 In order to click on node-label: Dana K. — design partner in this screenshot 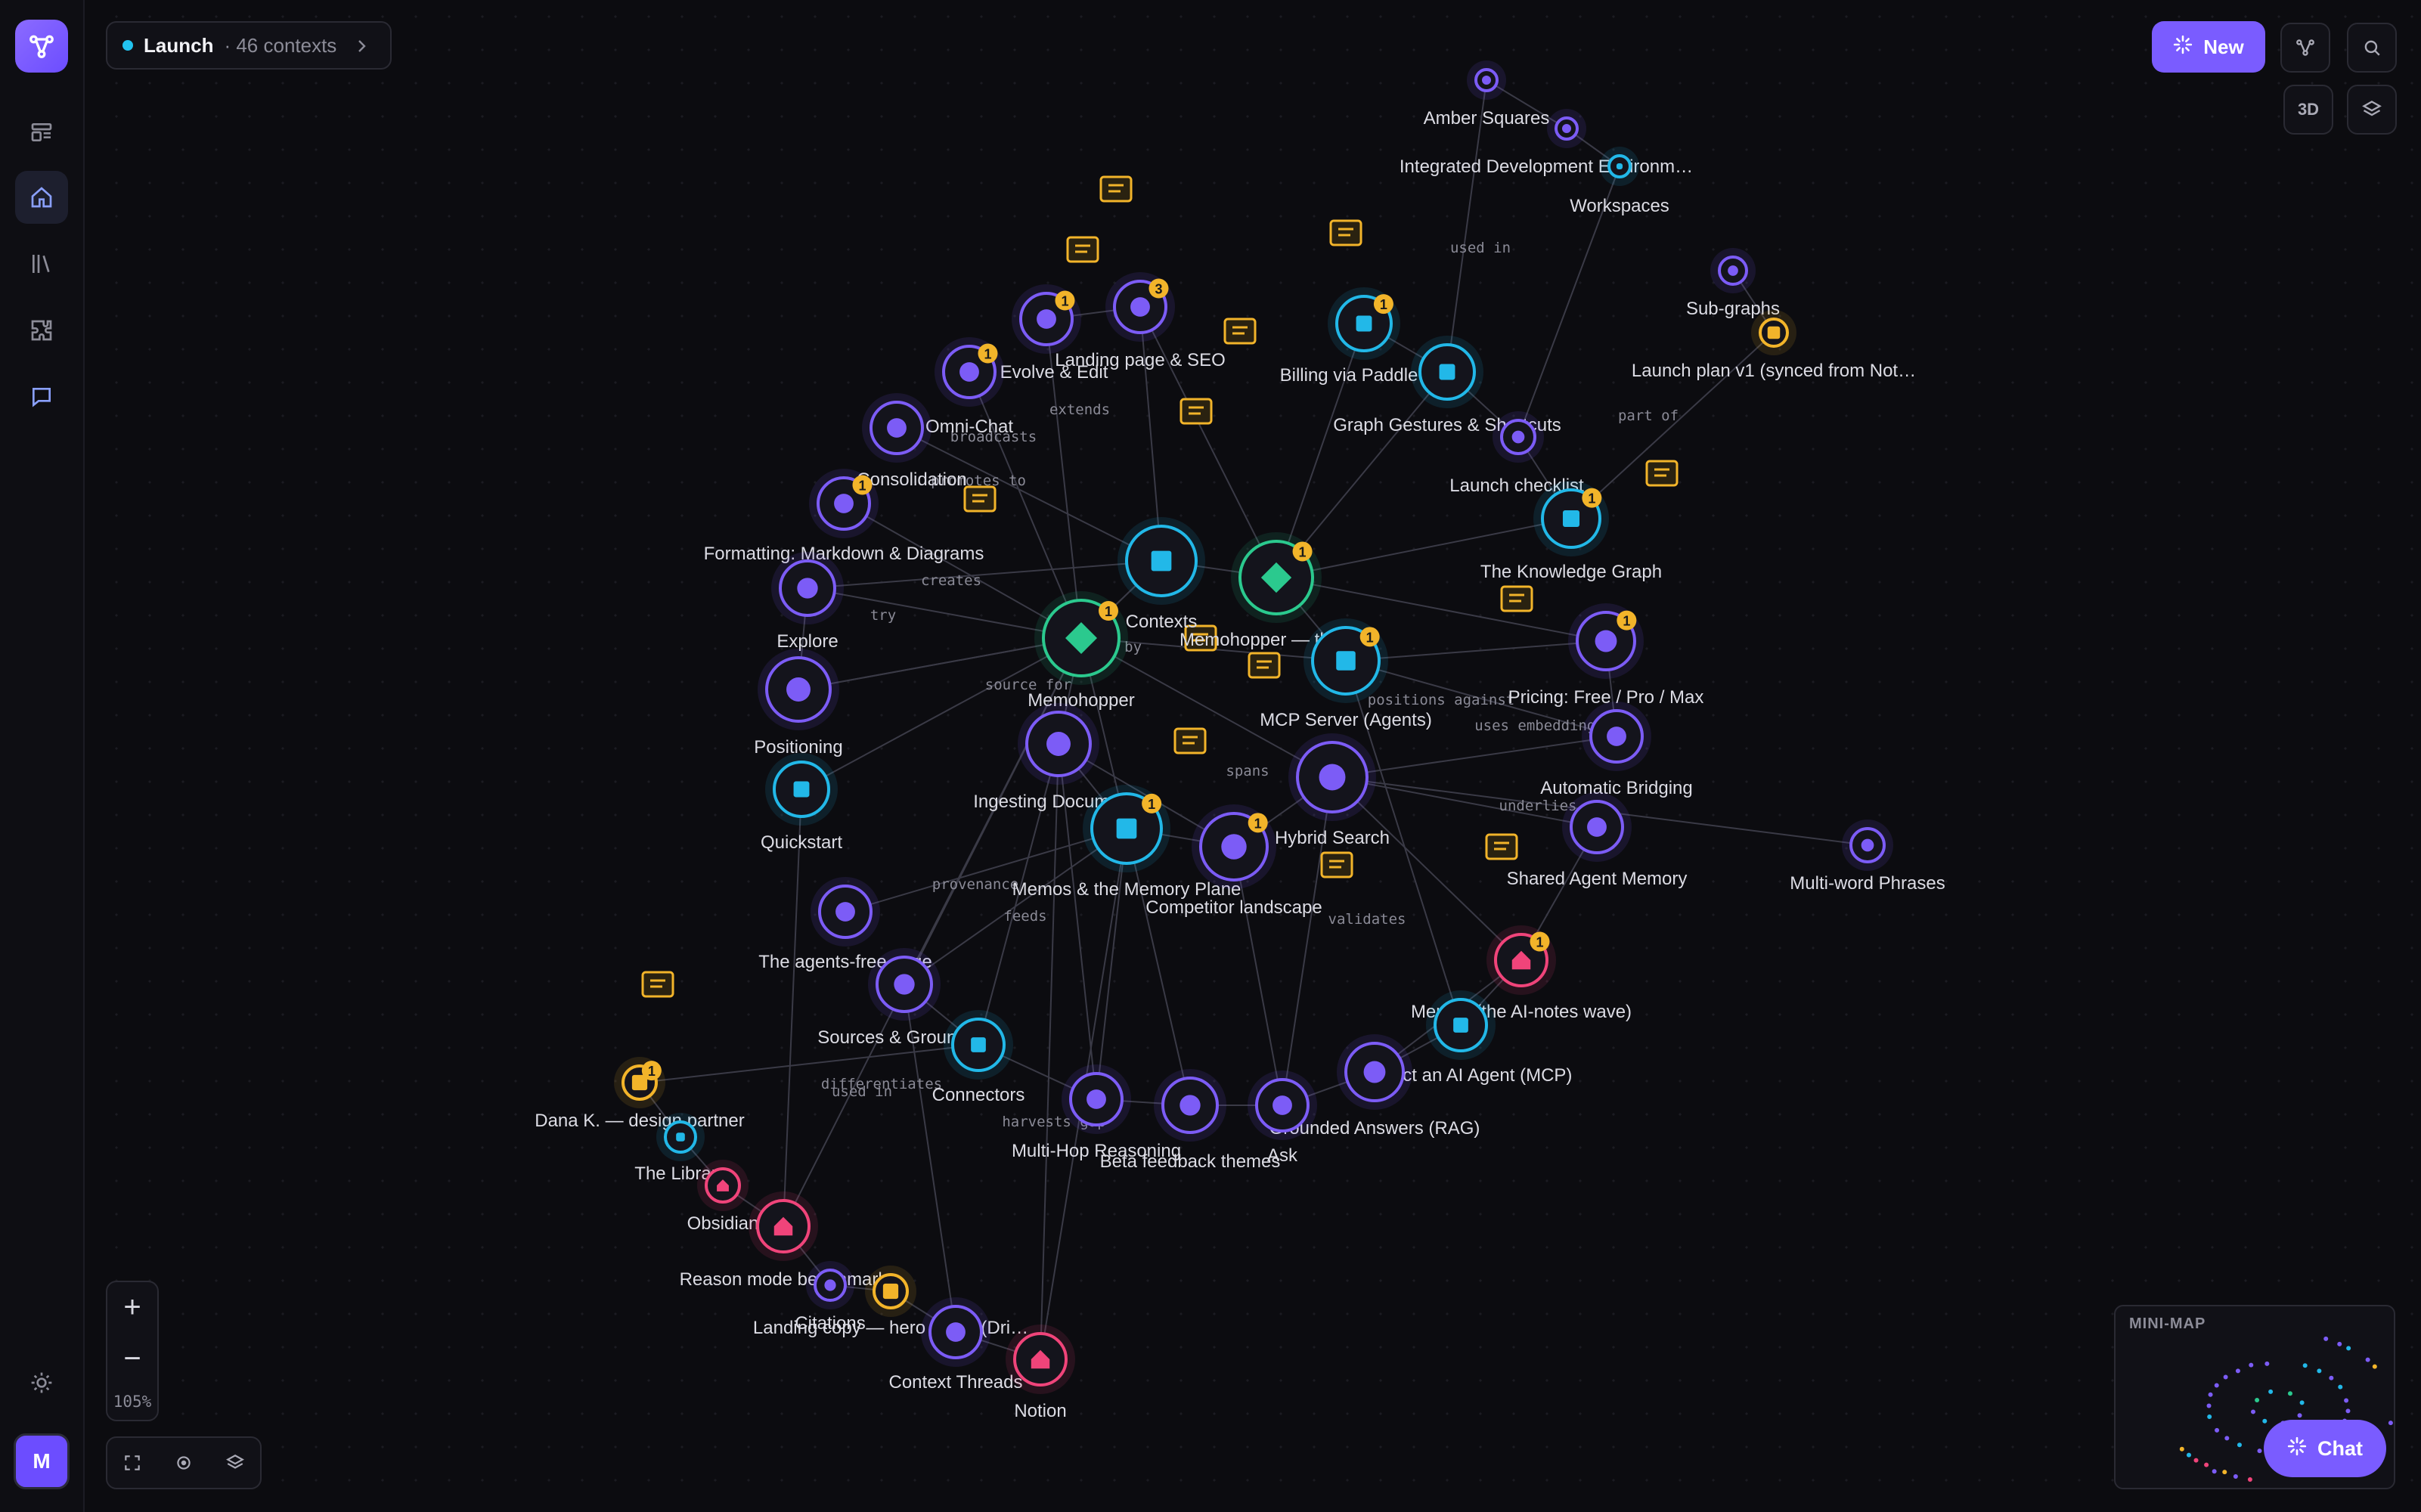, I will do `click(640, 1121)`.